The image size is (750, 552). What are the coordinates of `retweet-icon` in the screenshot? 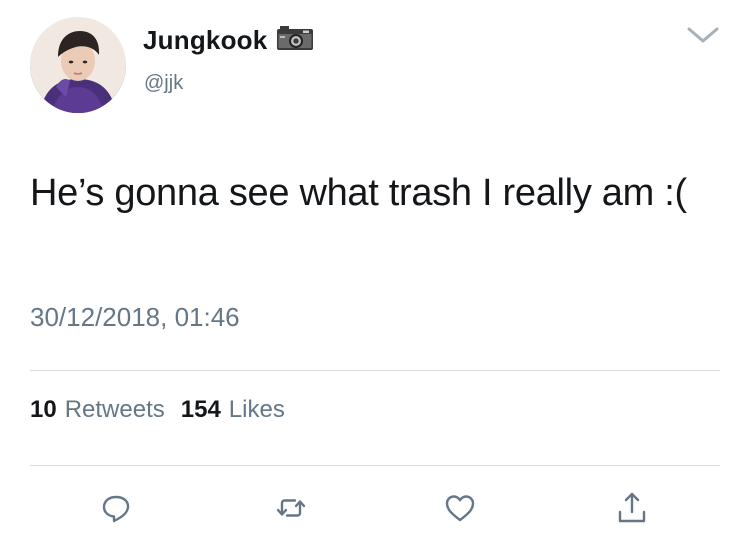 It's located at (291, 508).